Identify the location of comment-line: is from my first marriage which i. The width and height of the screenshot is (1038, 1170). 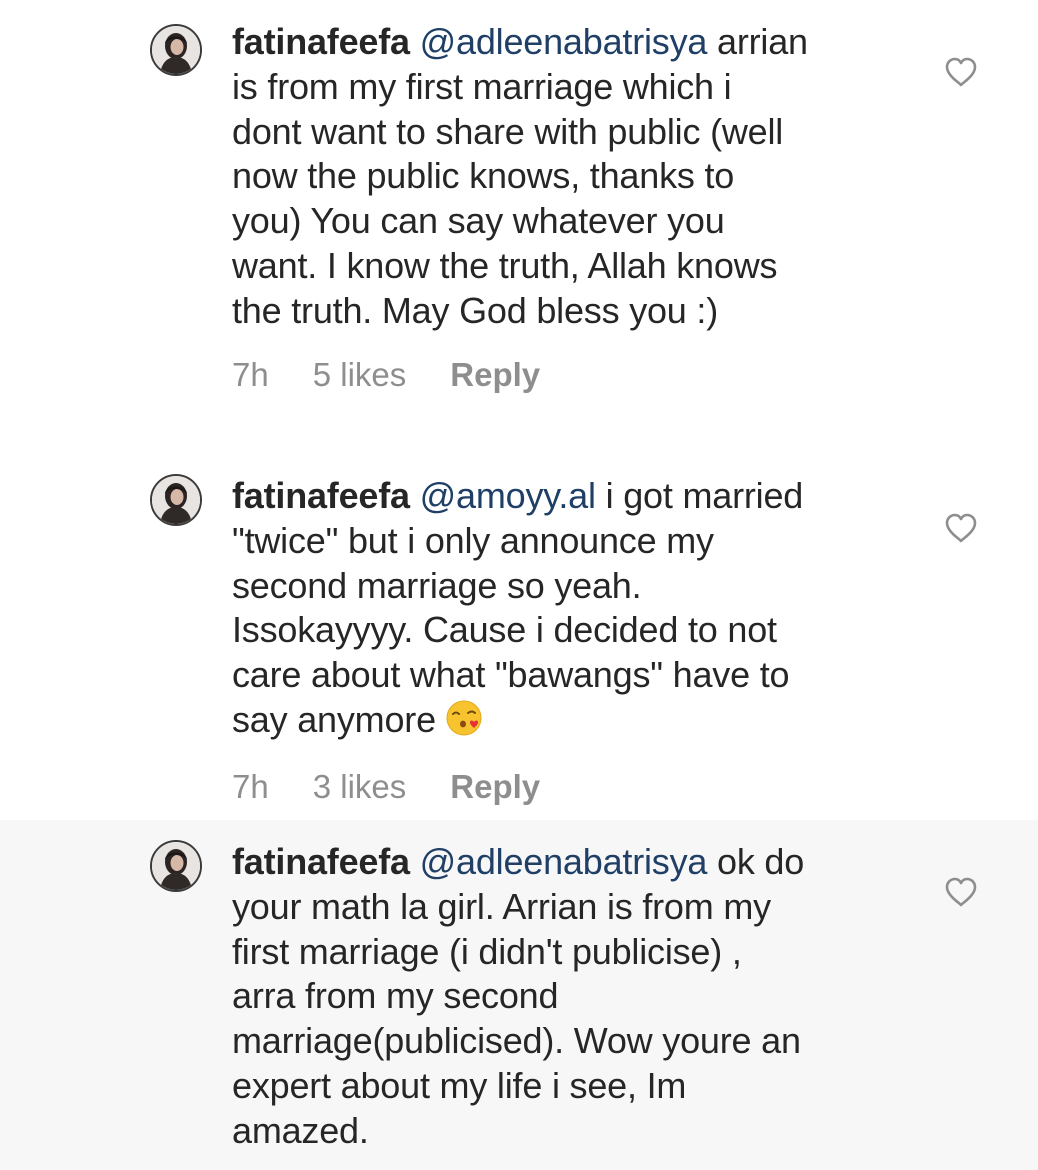
(482, 86).